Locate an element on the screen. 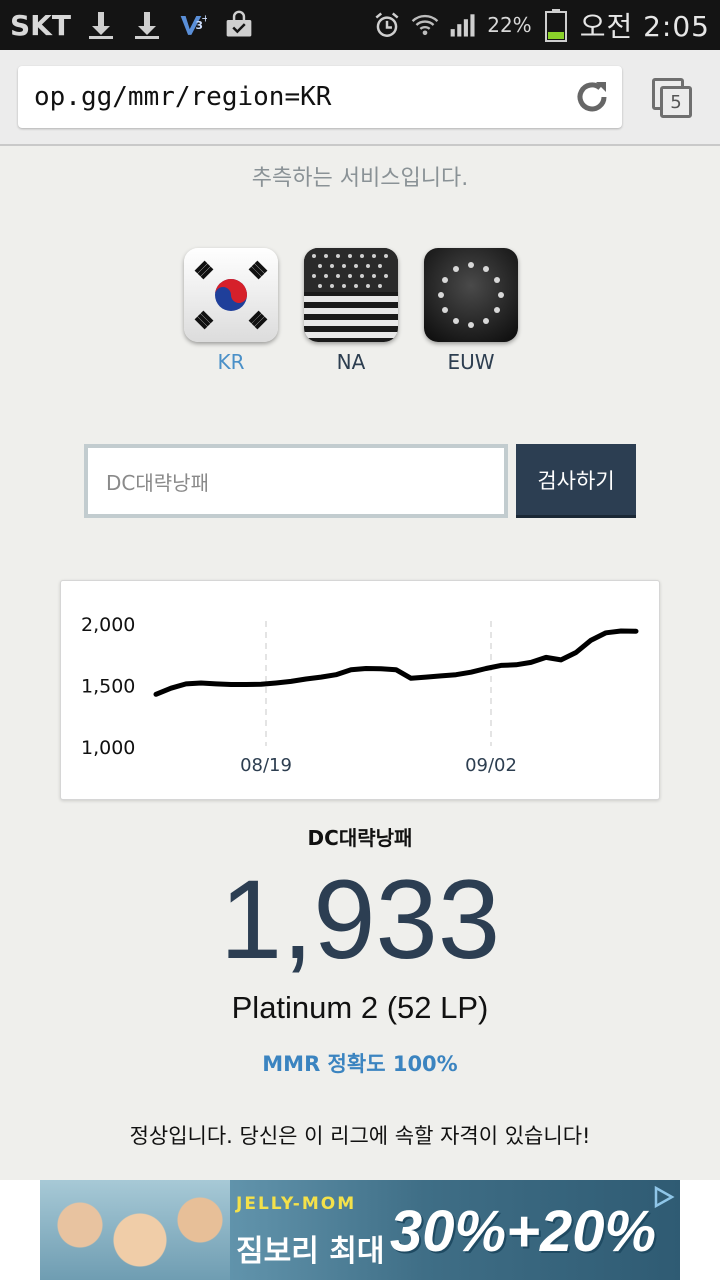 Image resolution: width=720 pixels, height=1280 pixels. region-na: NA is located at coordinates (351, 311).